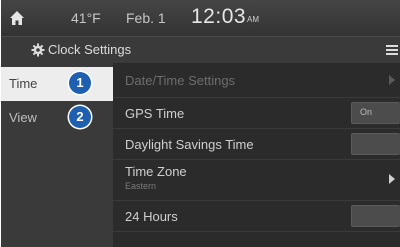 The height and width of the screenshot is (247, 400). What do you see at coordinates (256, 80) in the screenshot?
I see `list-item-date-time-settings: Date/Time Settings` at bounding box center [256, 80].